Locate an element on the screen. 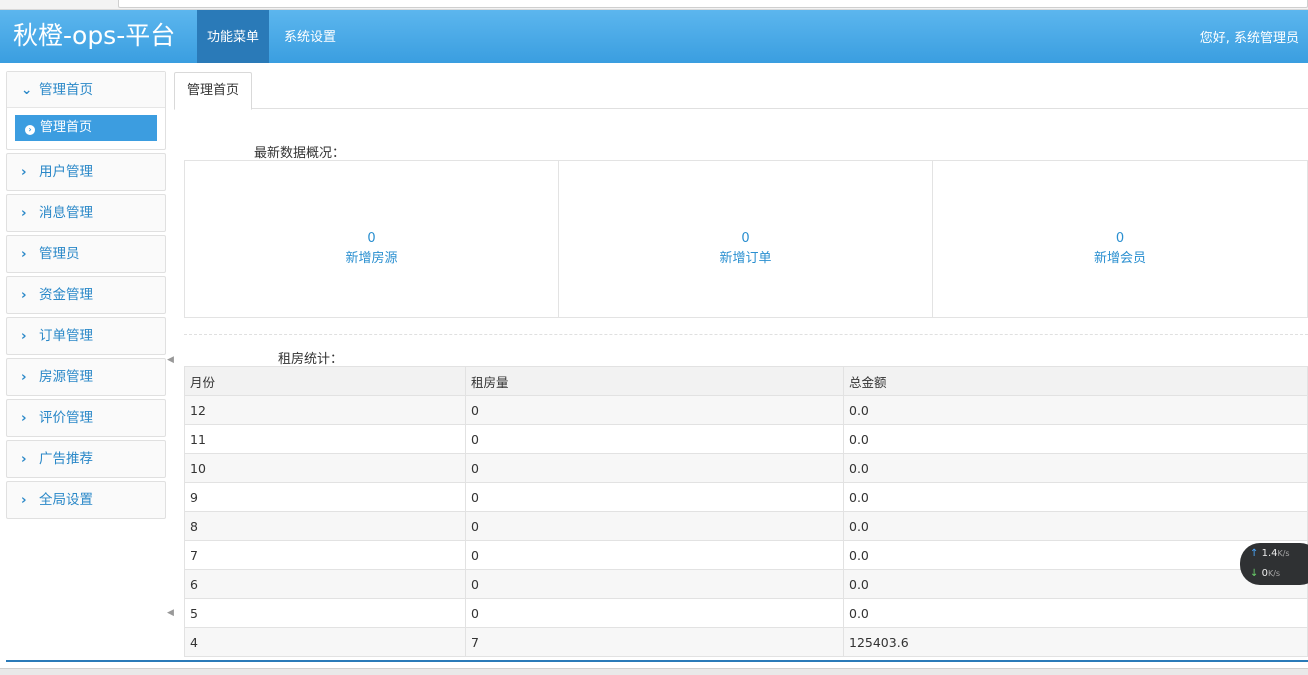 This screenshot has height=675, width=1308. network-speed-widget: ↑ 1.4K/s ↓ 0K/s is located at coordinates (1274, 564).